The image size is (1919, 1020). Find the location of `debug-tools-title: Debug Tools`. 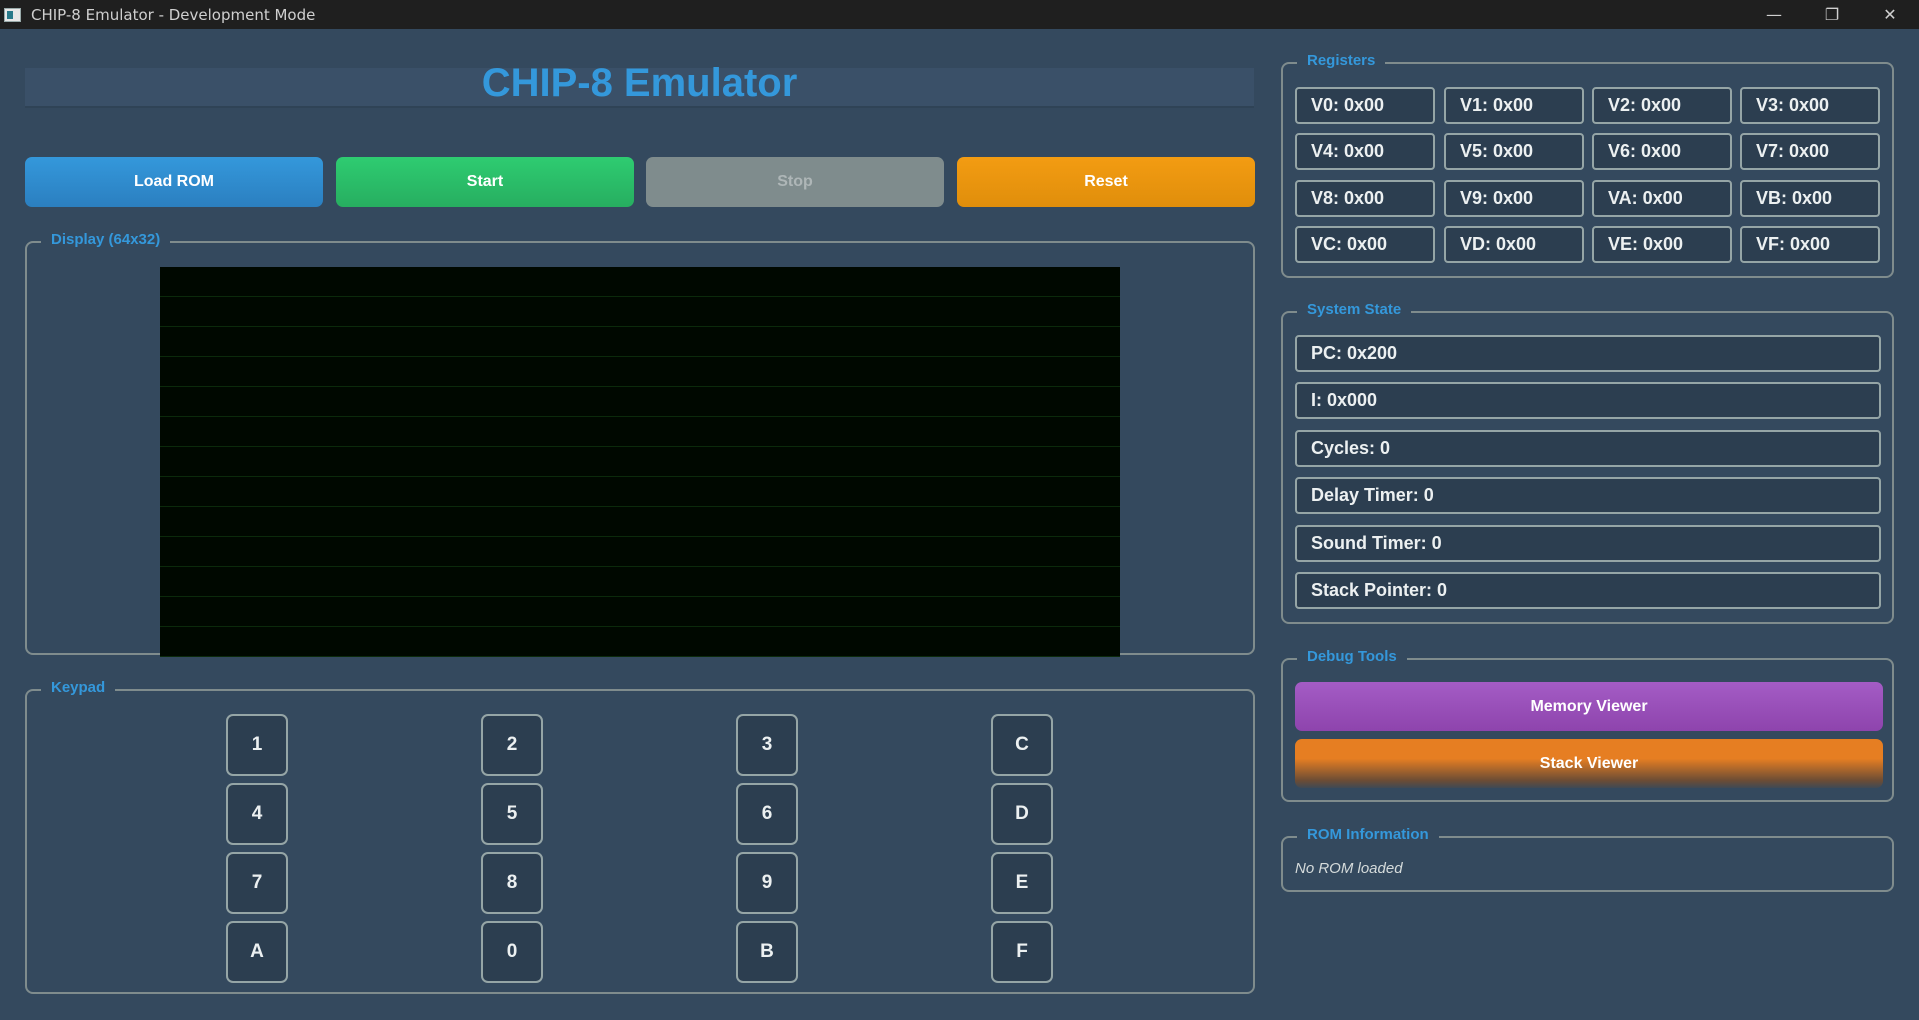

debug-tools-title: Debug Tools is located at coordinates (1352, 656).